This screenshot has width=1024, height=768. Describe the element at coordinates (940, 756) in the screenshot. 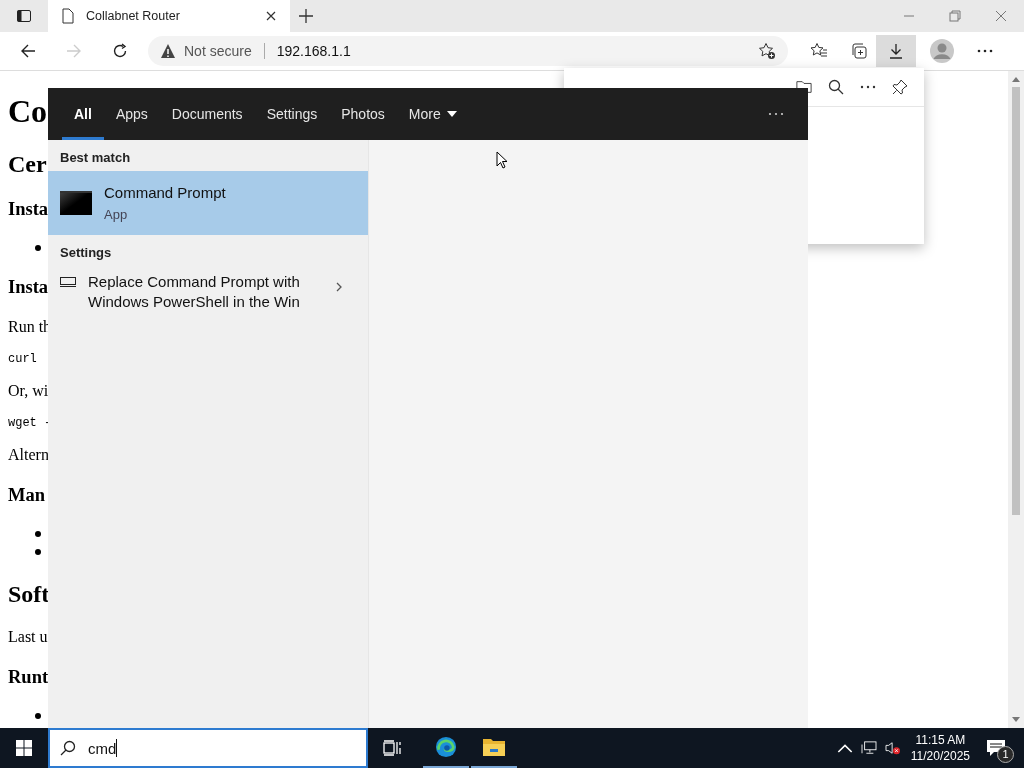

I see `clock-date: 11/20/2025` at that location.